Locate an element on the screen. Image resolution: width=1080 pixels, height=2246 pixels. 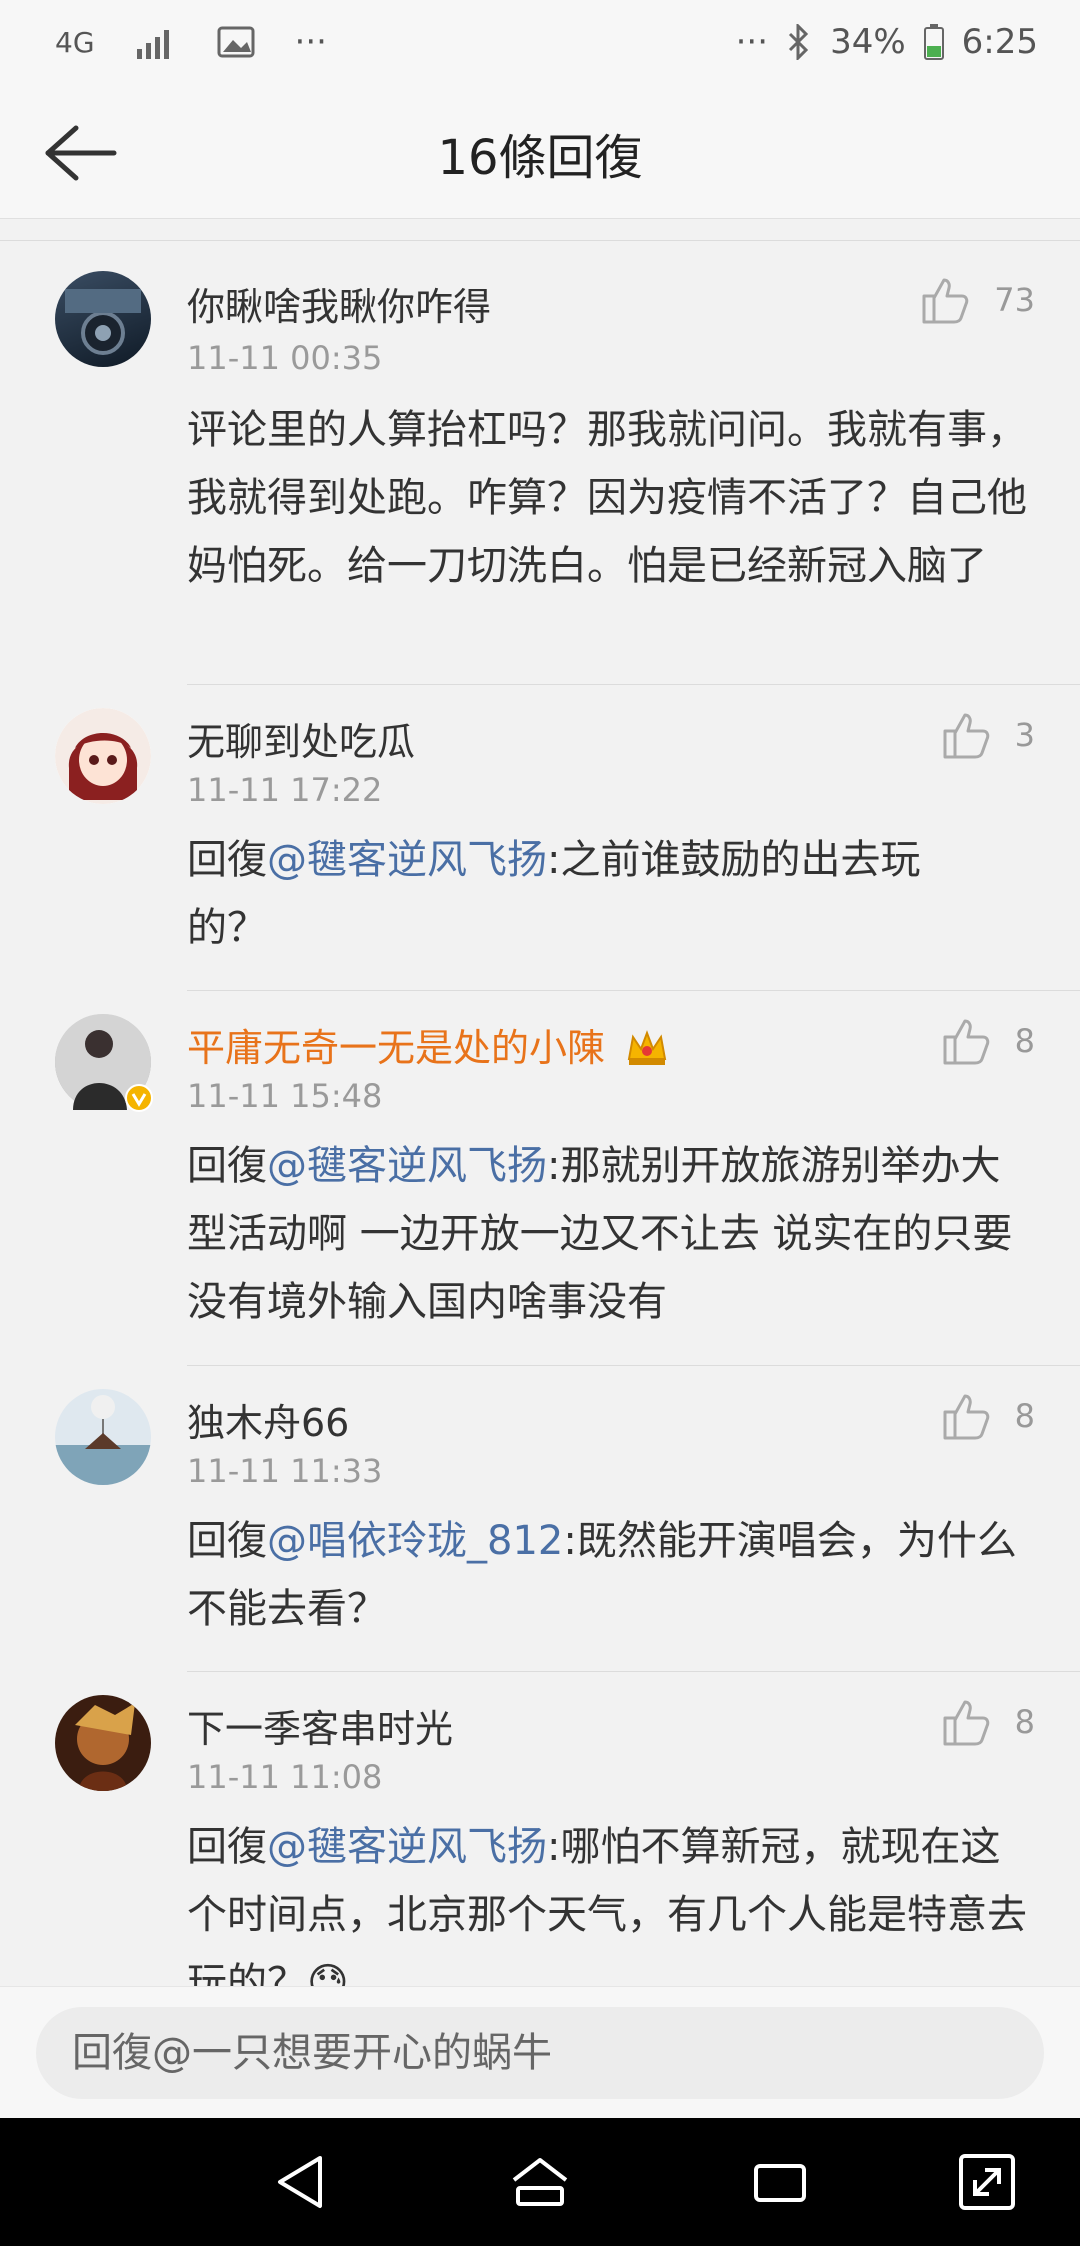
comment-username: 平庸无奇一无是处的小陳 is located at coordinates (428, 1044).